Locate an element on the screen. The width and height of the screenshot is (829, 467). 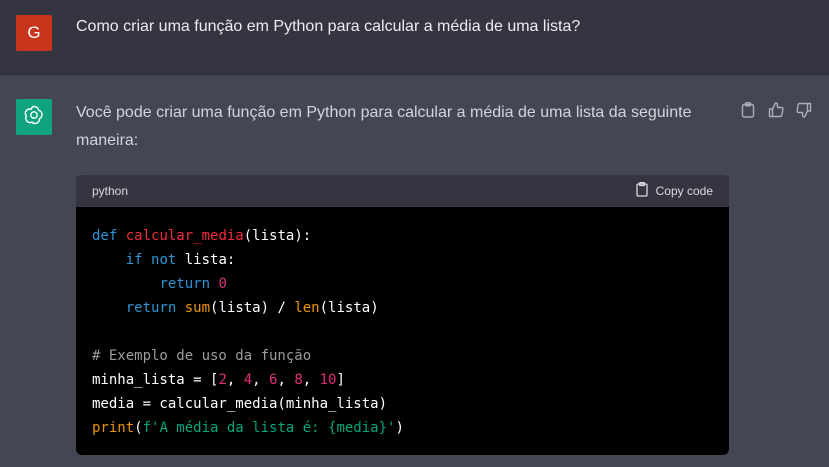
code-token: len is located at coordinates (307, 308).